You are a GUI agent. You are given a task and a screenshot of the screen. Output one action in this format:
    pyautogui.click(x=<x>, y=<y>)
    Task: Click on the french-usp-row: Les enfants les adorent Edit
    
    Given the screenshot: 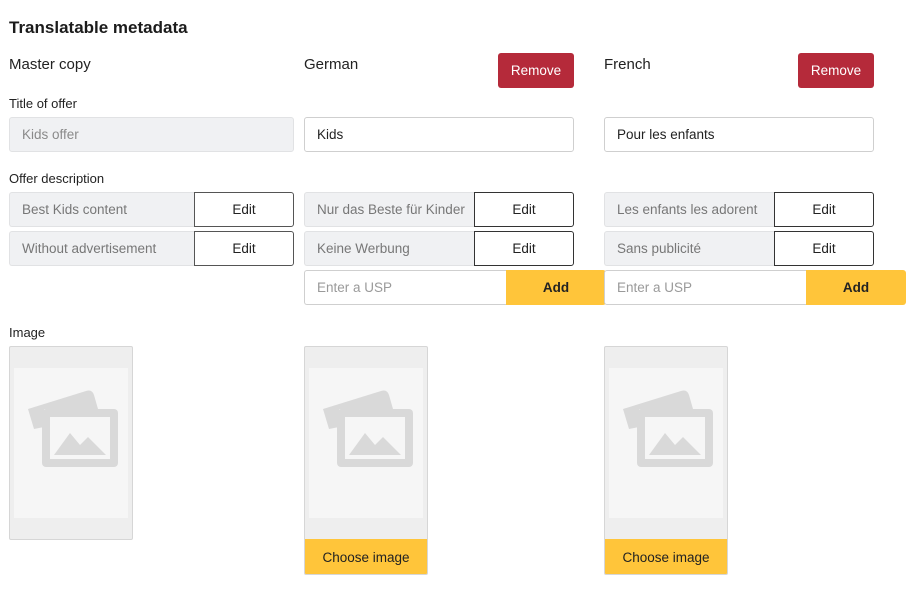 What is the action you would take?
    pyautogui.click(x=739, y=209)
    